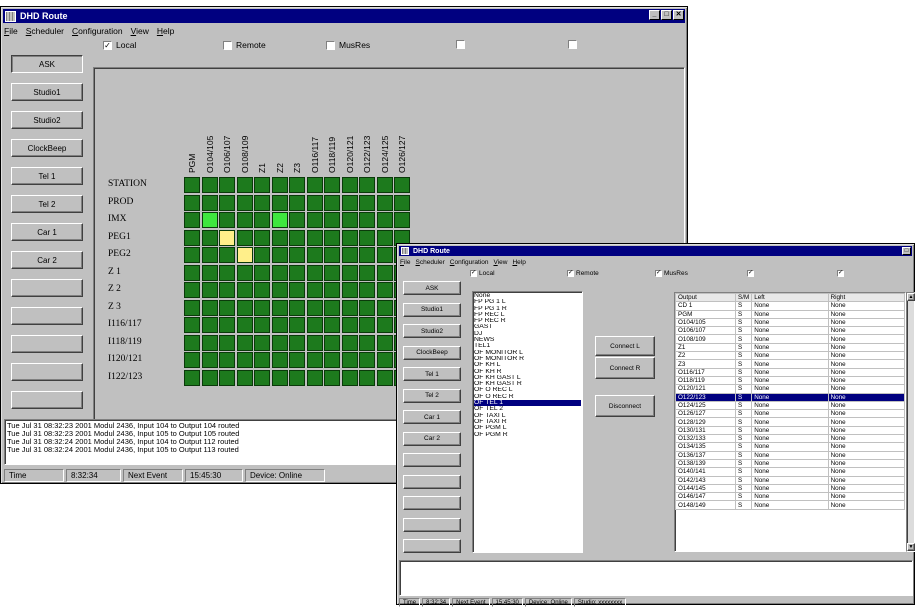  I want to click on scroll-down-button: ▼, so click(911, 547).